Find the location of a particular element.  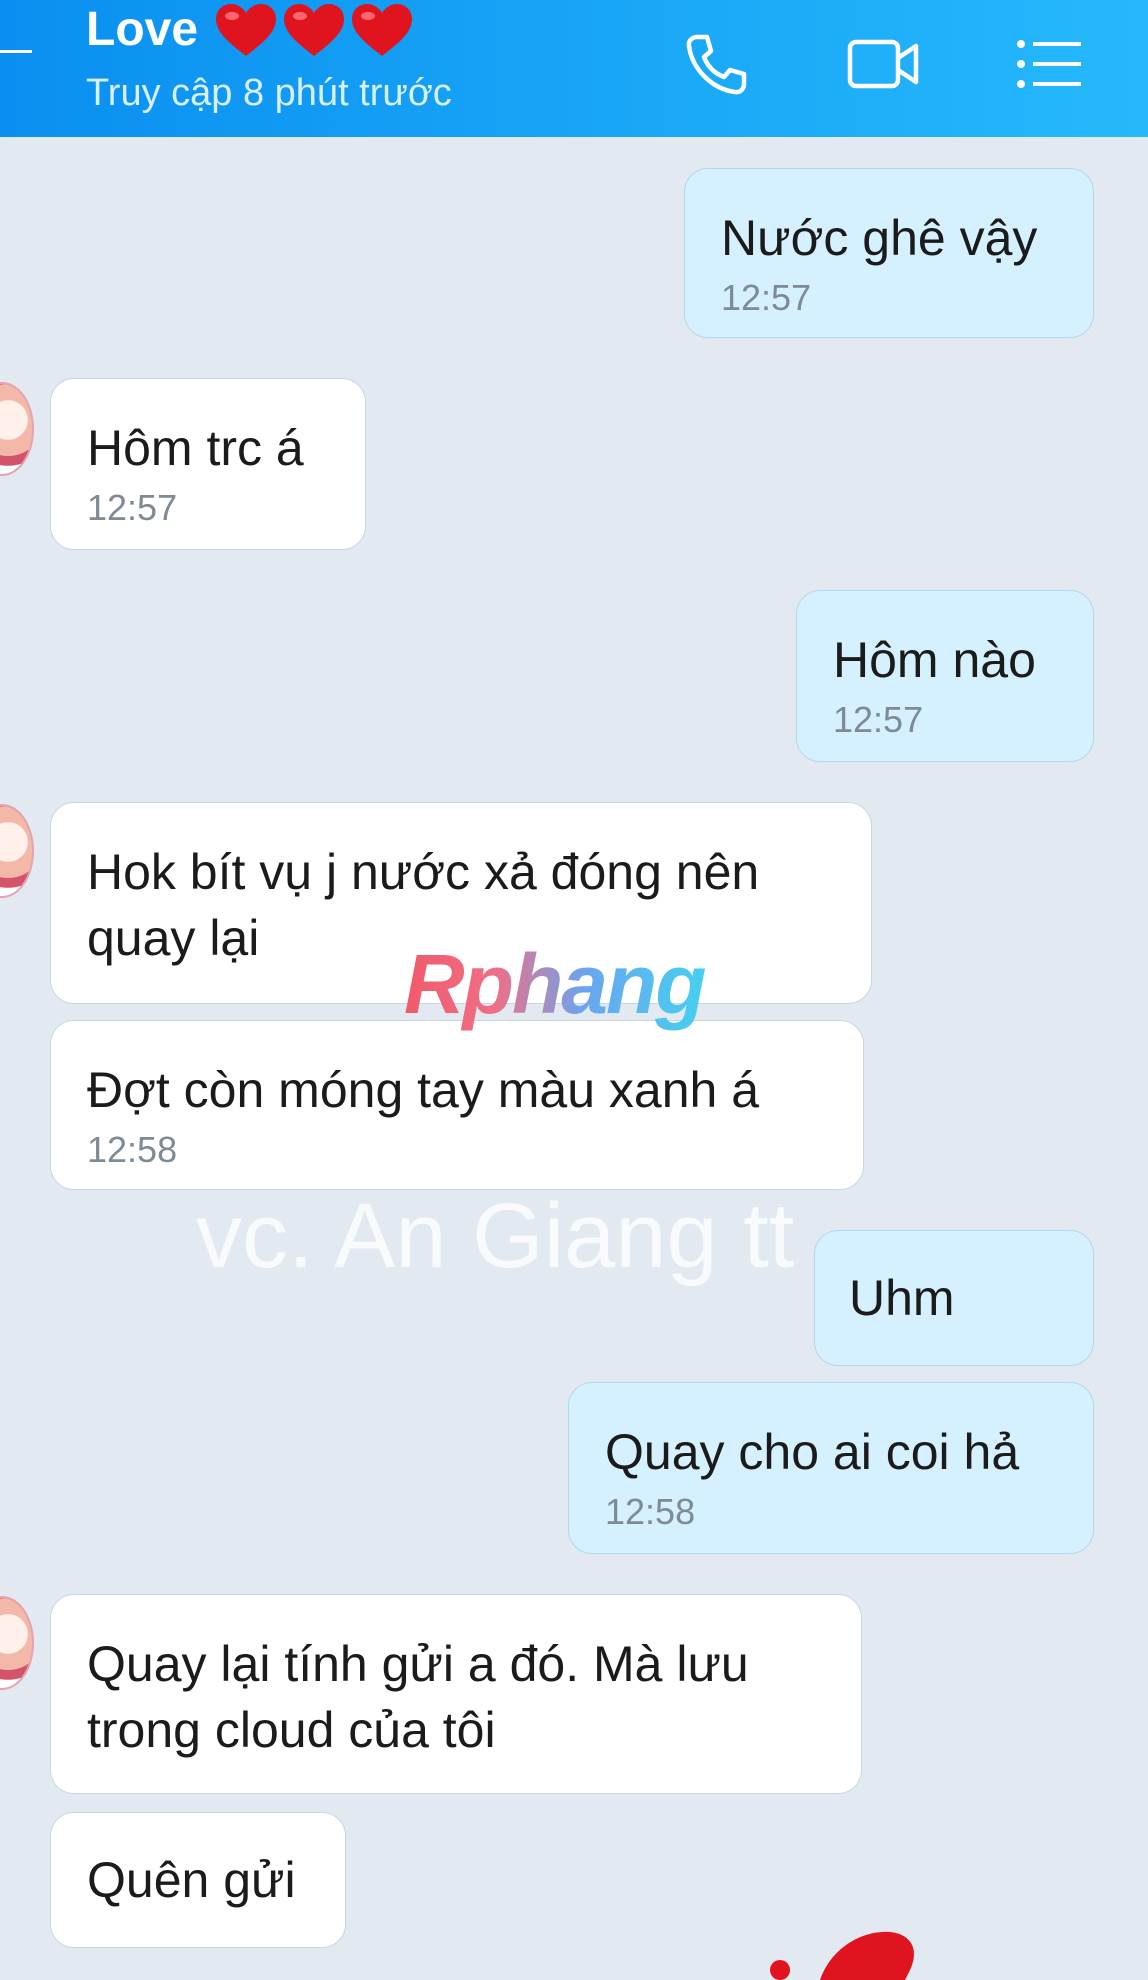

message-text: Đợt còn móng tay màu xanh á is located at coordinates (423, 1090).